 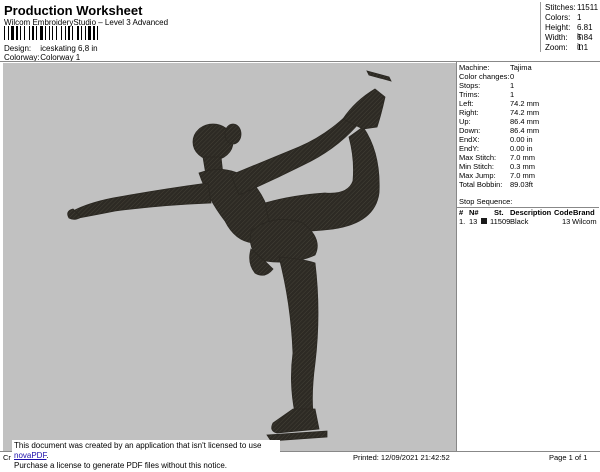 I want to click on property-row: Right:, so click(x=469, y=112).